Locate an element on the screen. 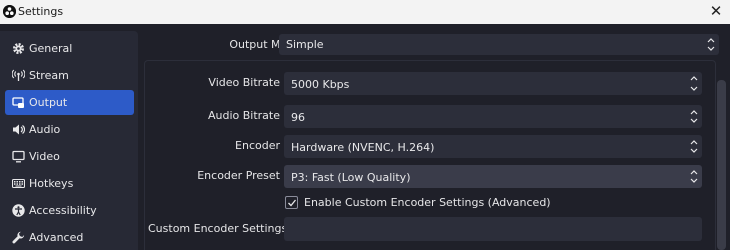 The height and width of the screenshot is (250, 730). sidebar-item-output: Output is located at coordinates (69, 102).